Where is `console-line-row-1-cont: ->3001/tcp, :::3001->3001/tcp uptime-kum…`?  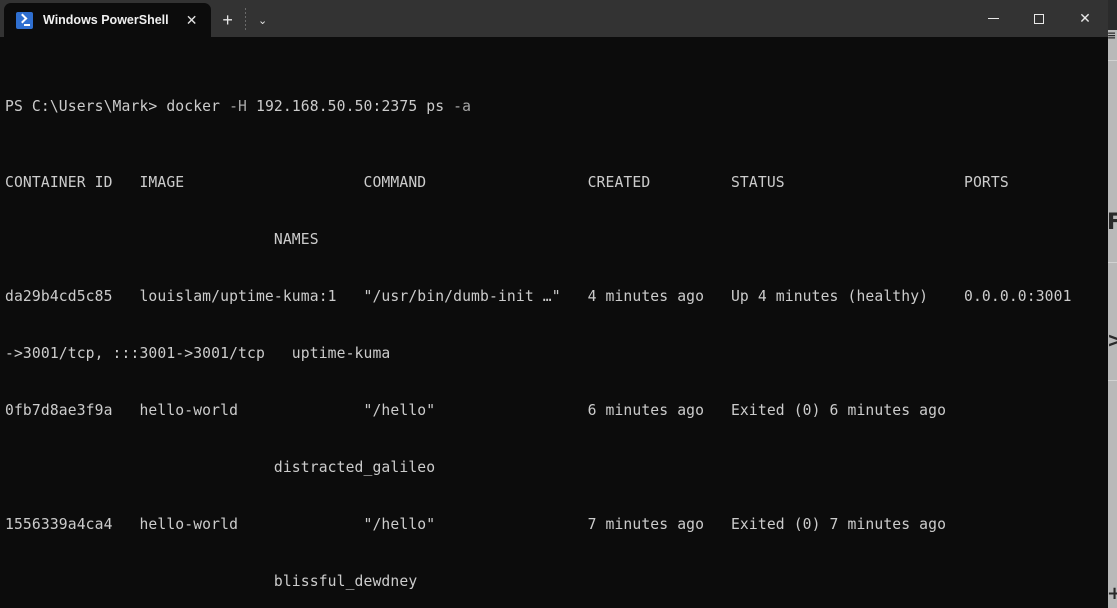
console-line-row-1-cont: ->3001/tcp, :::3001->3001/tcp uptime-kum… is located at coordinates (198, 353).